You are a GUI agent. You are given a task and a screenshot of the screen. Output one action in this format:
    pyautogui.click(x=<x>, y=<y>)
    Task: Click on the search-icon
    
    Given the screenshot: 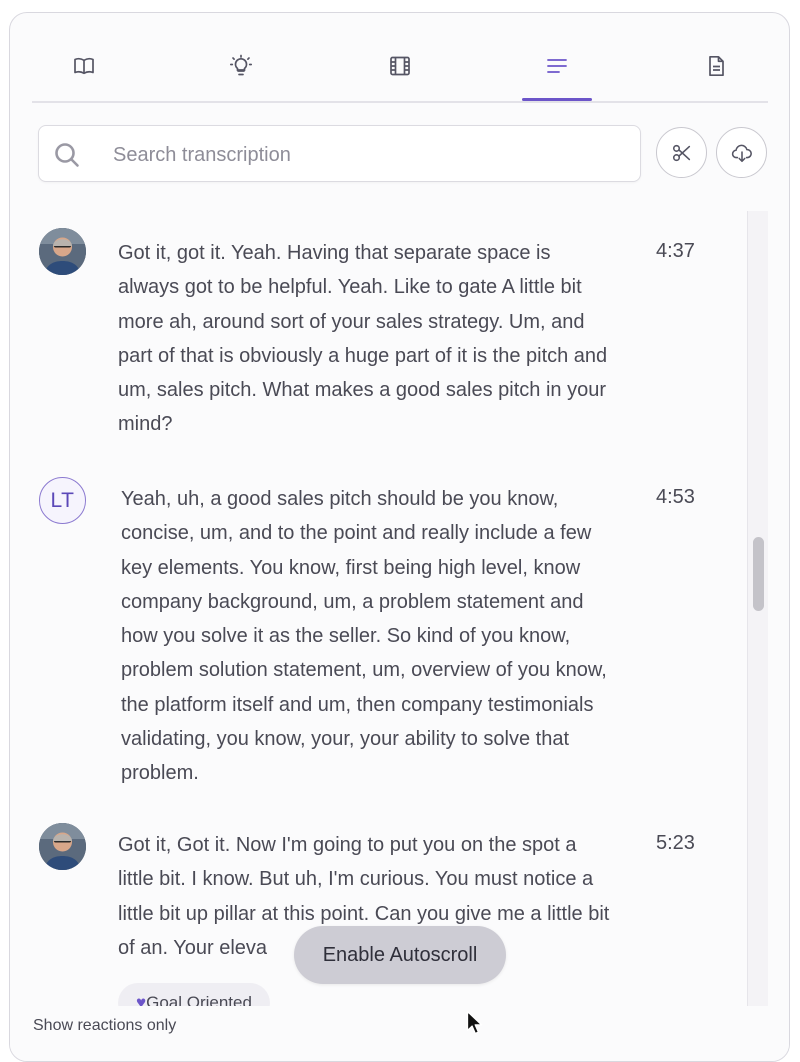 What is the action you would take?
    pyautogui.click(x=67, y=155)
    